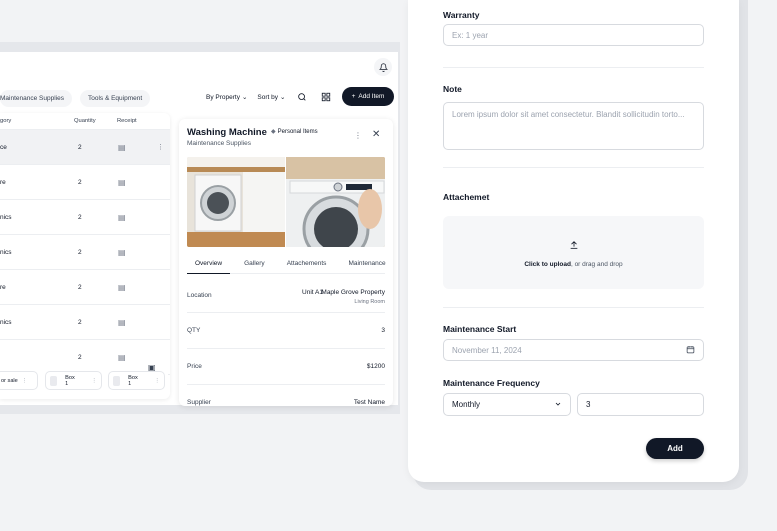  Describe the element at coordinates (6, 121) in the screenshot. I see `header-category: gory` at that location.